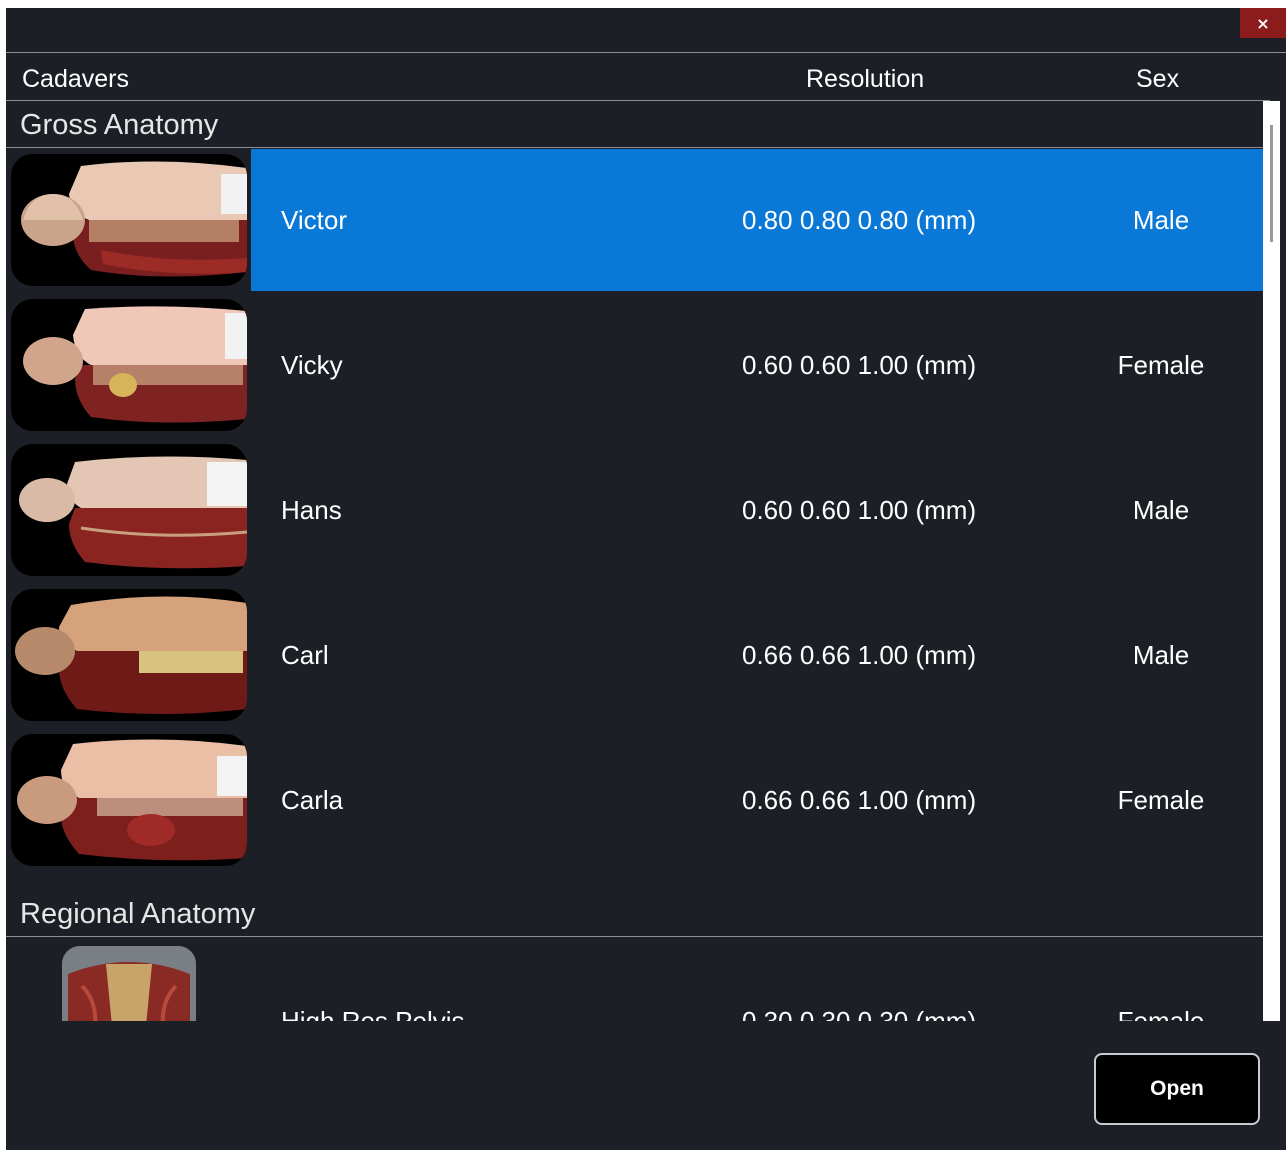  Describe the element at coordinates (646, 52) in the screenshot. I see `title-divider` at that location.